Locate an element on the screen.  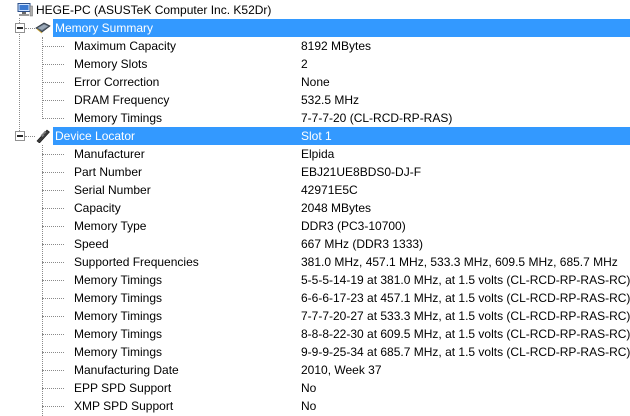
property-label: DRAM Frequency is located at coordinates (122, 100).